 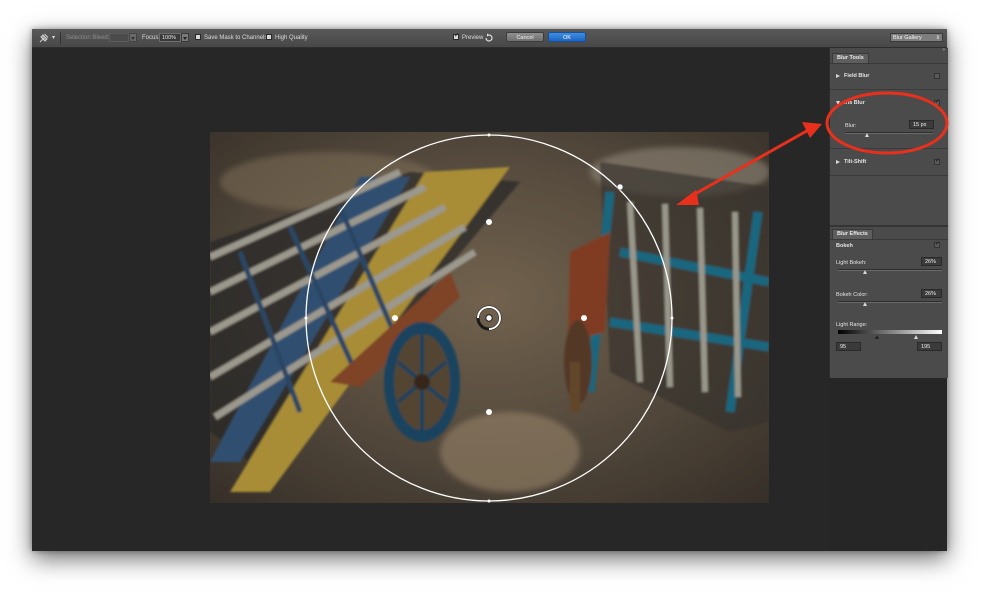 What do you see at coordinates (864, 272) in the screenshot?
I see `light-bokeh-slider-thumb` at bounding box center [864, 272].